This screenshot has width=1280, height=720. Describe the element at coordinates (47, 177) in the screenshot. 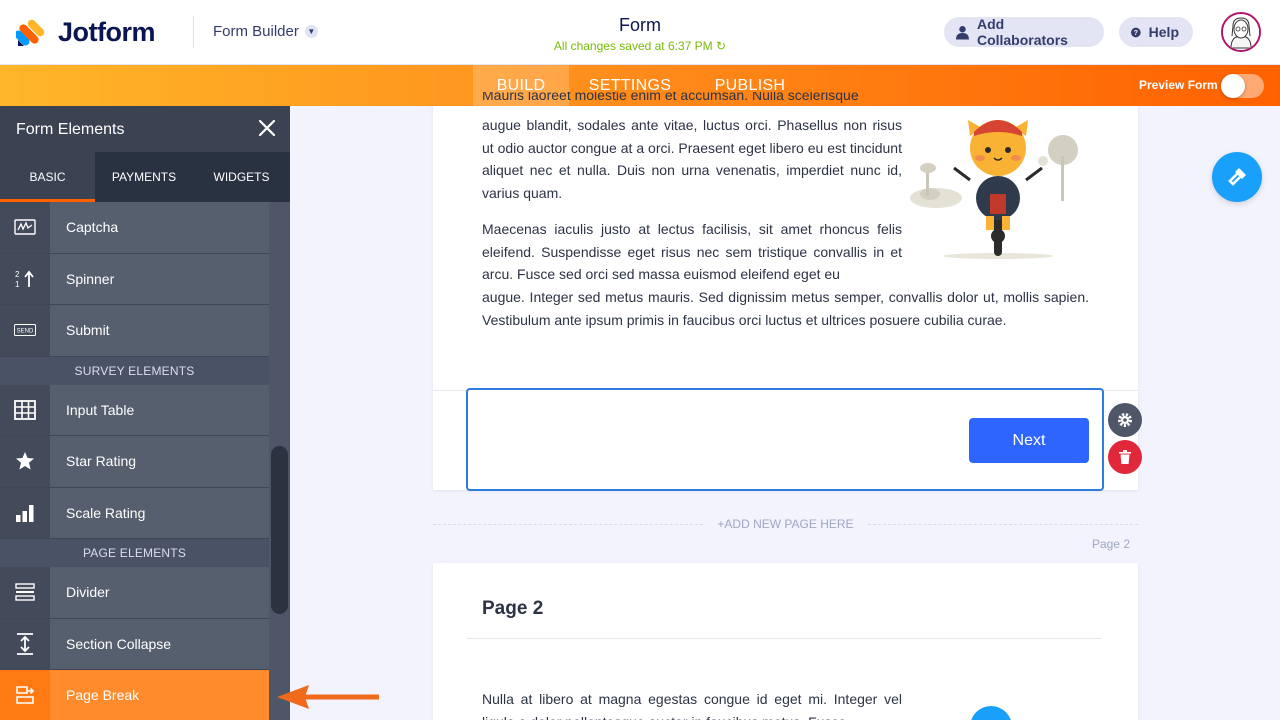

I see `tab-basic: BASIC` at that location.